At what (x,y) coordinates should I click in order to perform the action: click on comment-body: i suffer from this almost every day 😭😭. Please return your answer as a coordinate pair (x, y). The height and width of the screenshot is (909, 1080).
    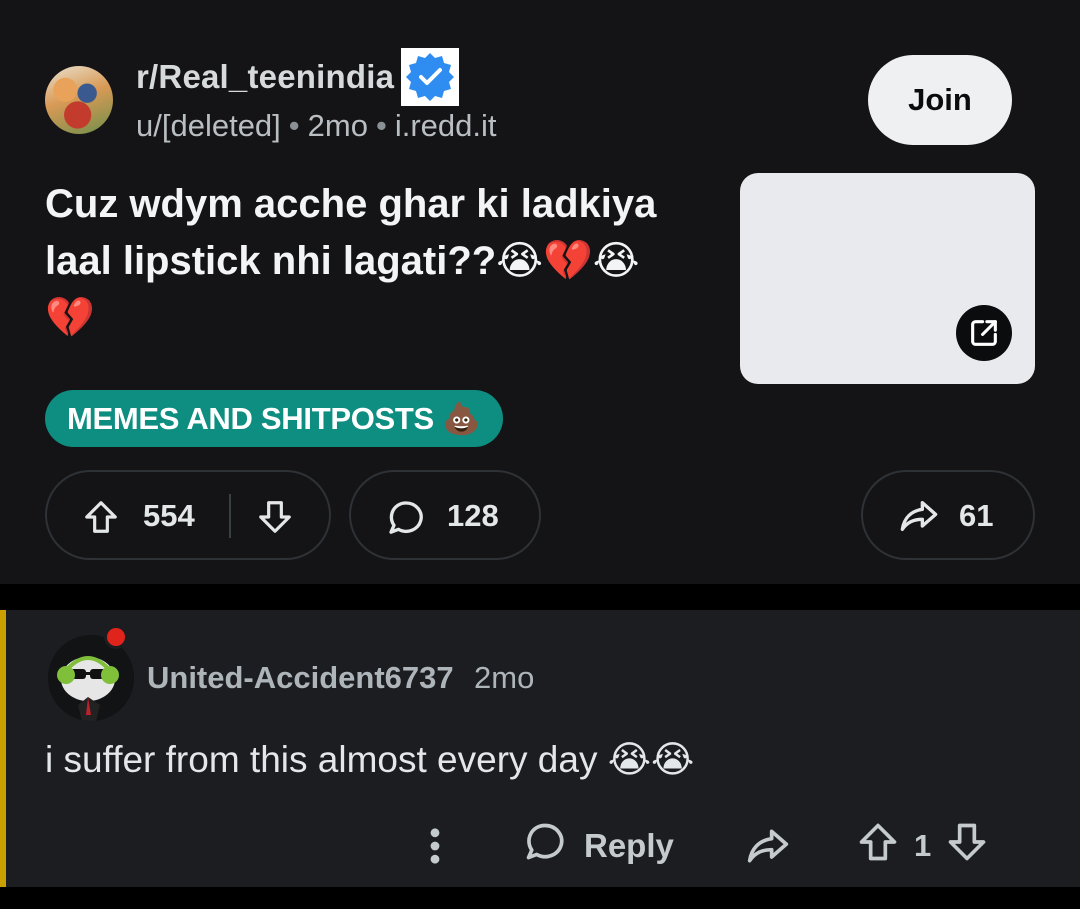
    Looking at the image, I should click on (370, 759).